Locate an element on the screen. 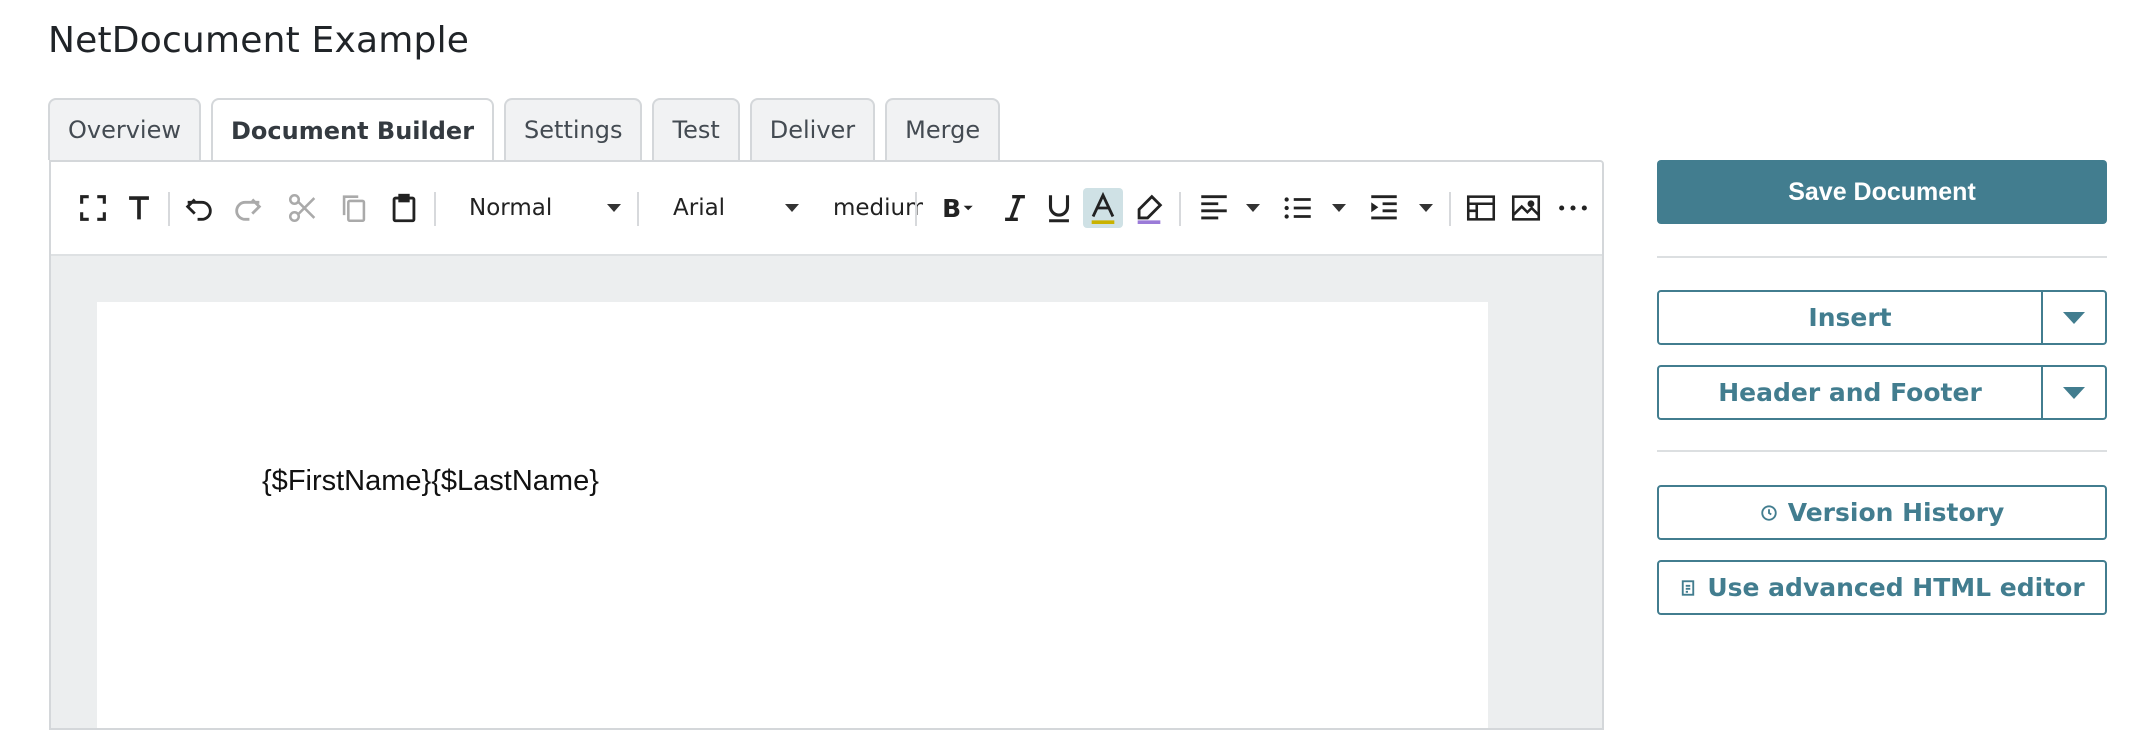  paste-icon is located at coordinates (404, 208).